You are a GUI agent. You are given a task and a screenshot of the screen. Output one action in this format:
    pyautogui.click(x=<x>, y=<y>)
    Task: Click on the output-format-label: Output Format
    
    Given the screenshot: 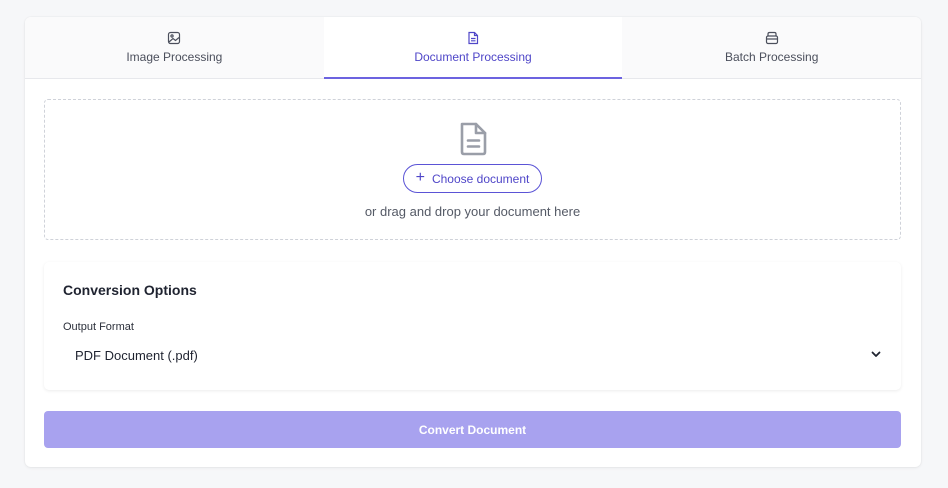 What is the action you would take?
    pyautogui.click(x=98, y=327)
    